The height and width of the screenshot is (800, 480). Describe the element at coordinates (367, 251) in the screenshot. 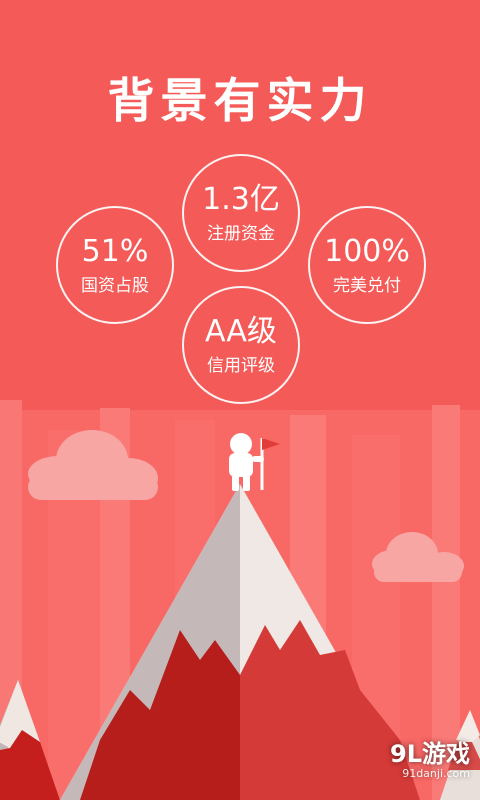

I see `stat-value: 100%` at that location.